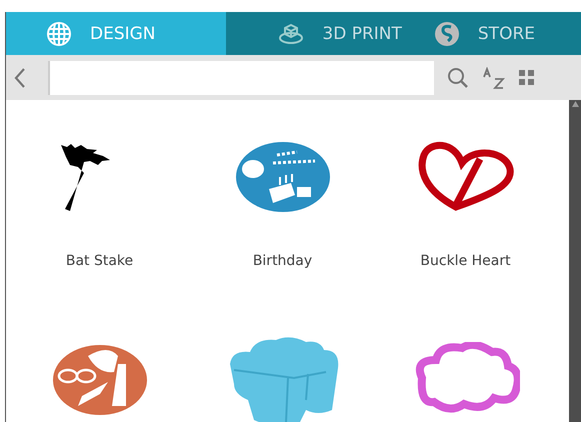  Describe the element at coordinates (465, 261) in the screenshot. I see `project-label: Buckle Heart` at that location.